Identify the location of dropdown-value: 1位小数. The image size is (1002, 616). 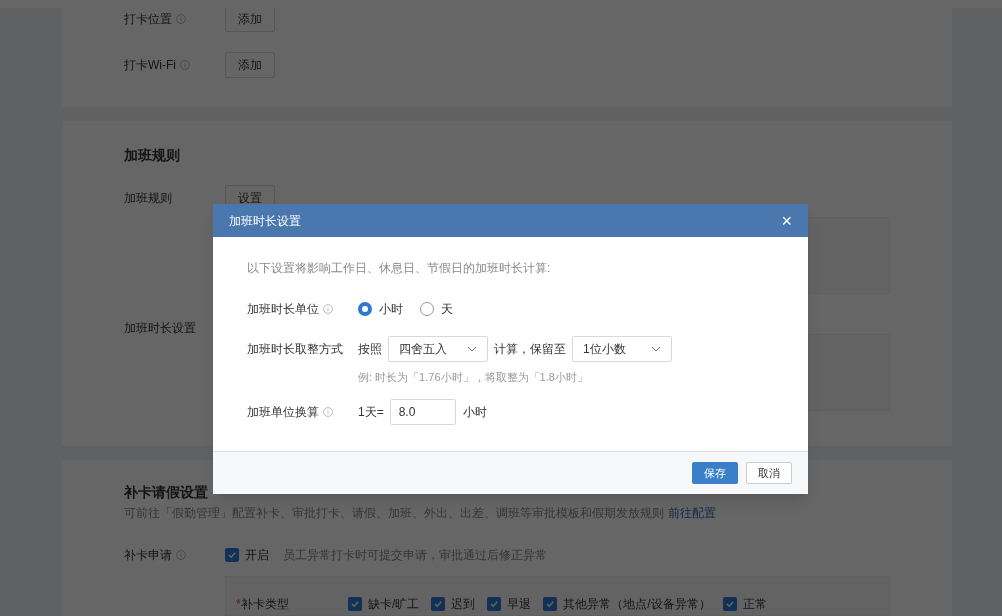
(604, 349).